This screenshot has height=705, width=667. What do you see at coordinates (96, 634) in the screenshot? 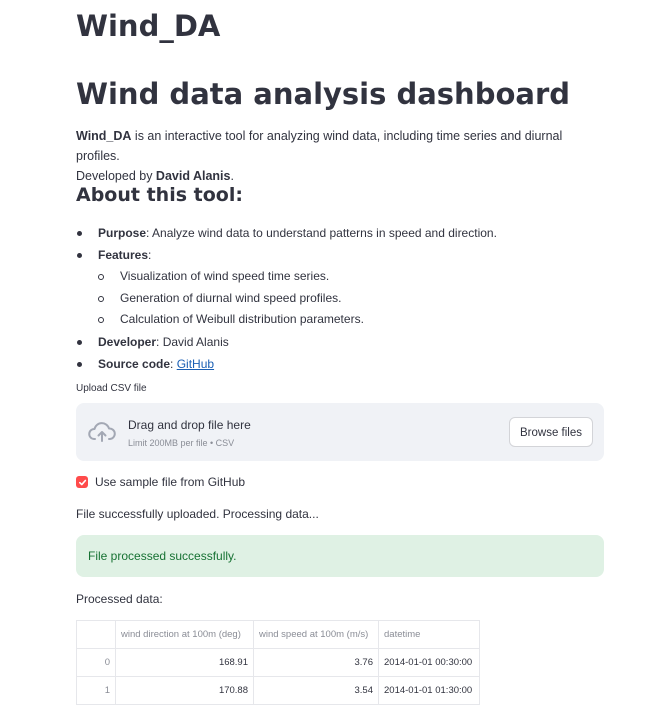
I see `header-index` at bounding box center [96, 634].